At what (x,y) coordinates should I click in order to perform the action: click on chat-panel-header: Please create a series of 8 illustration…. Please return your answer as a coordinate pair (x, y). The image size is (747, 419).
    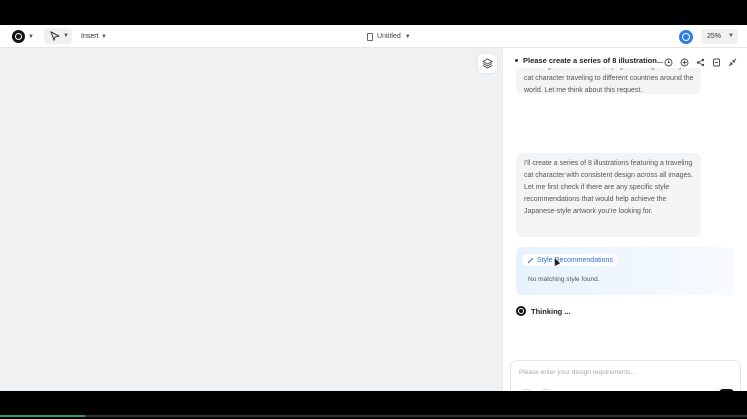
    Looking at the image, I should click on (625, 58).